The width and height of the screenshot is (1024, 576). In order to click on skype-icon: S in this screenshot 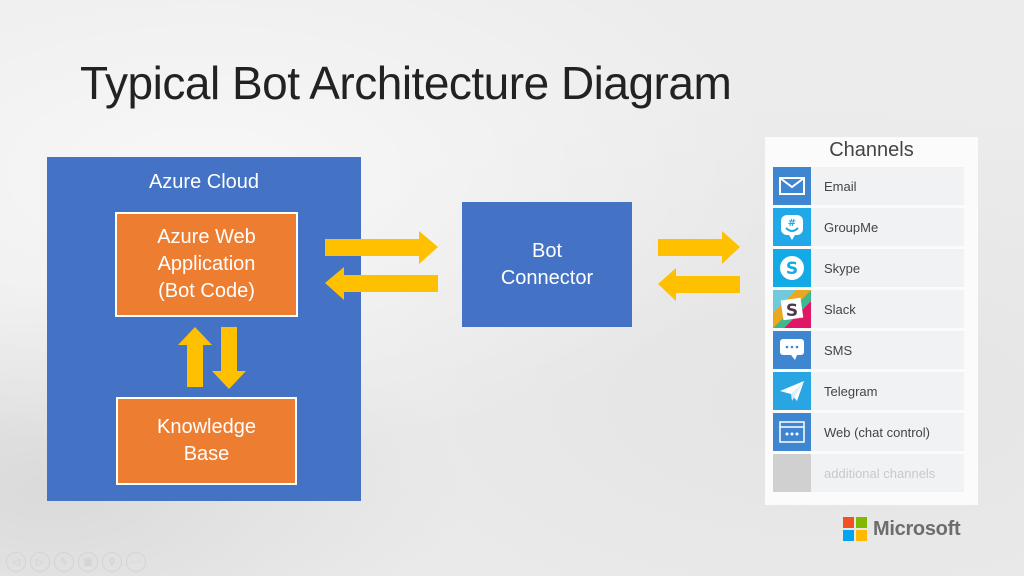, I will do `click(792, 268)`.